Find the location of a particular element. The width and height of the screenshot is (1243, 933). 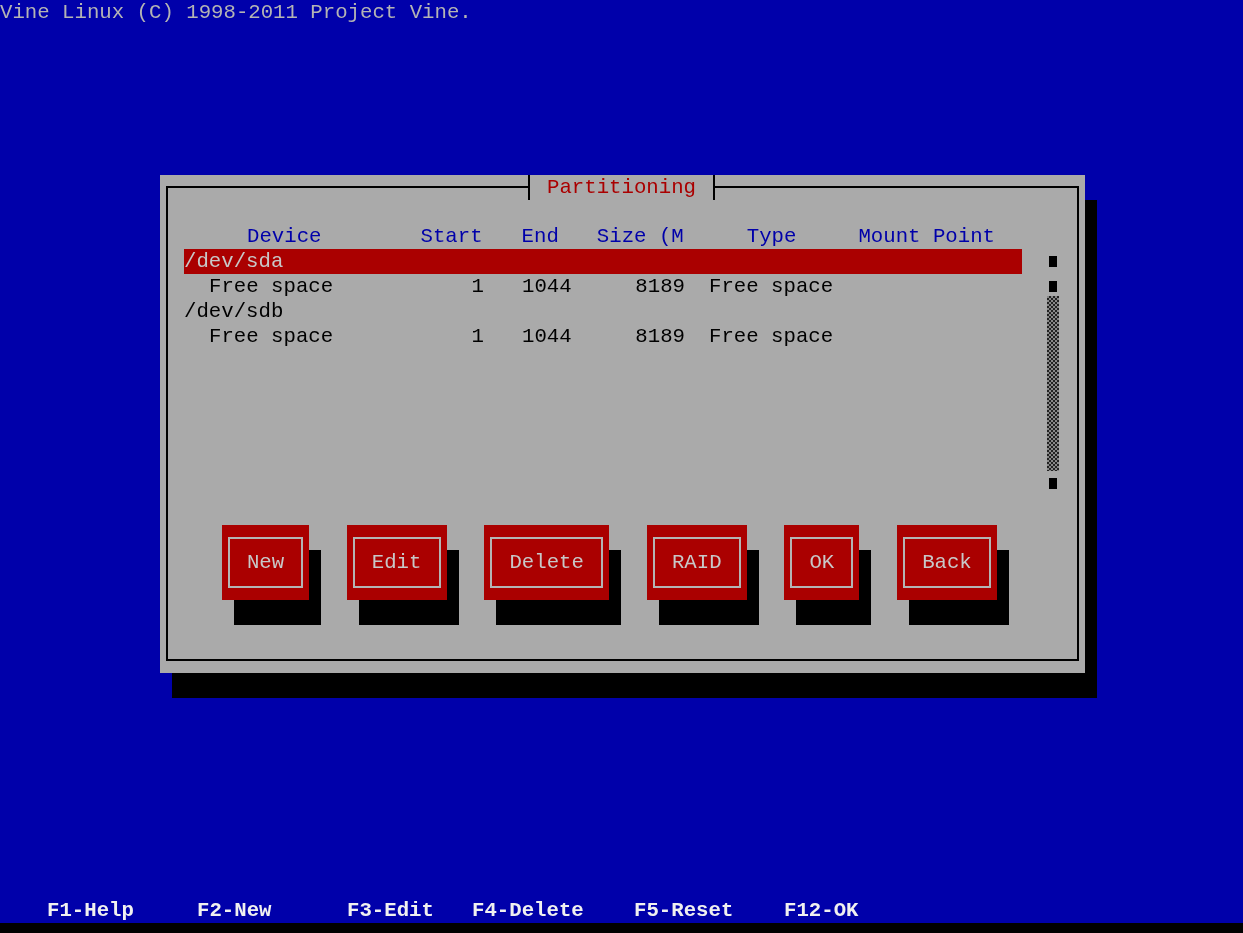

column-header: Device is located at coordinates (284, 236).